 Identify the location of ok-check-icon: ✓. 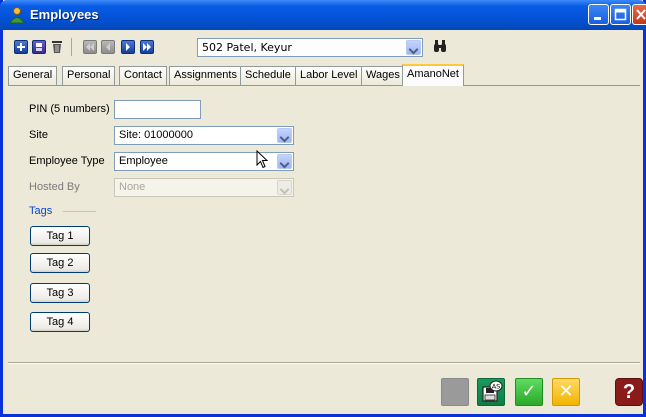
(529, 391).